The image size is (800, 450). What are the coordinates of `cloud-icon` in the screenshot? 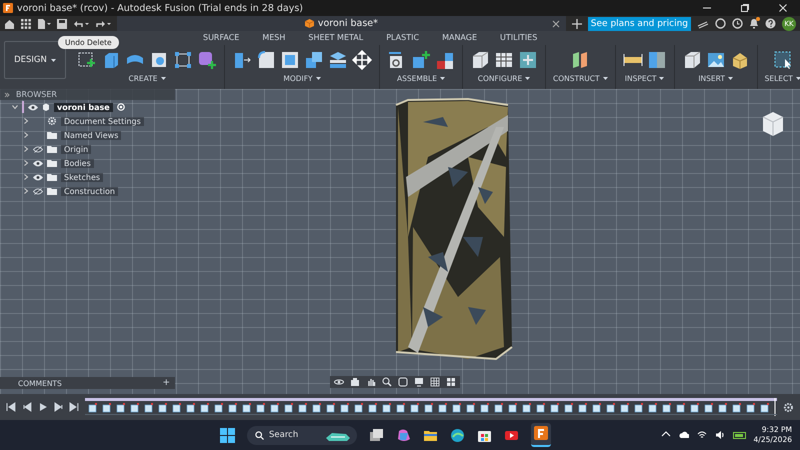 It's located at (683, 435).